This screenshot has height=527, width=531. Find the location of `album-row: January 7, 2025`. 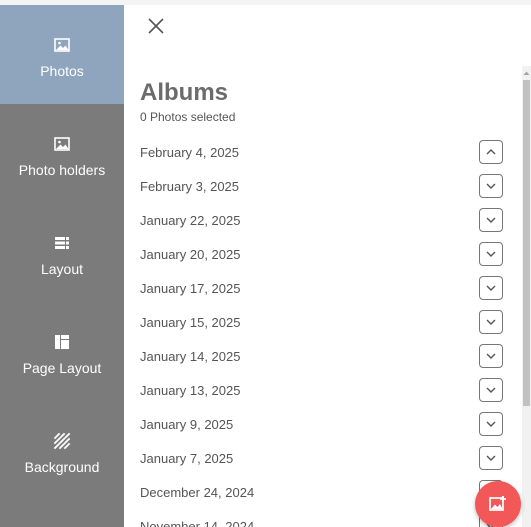

album-row: January 7, 2025 is located at coordinates (325, 458).